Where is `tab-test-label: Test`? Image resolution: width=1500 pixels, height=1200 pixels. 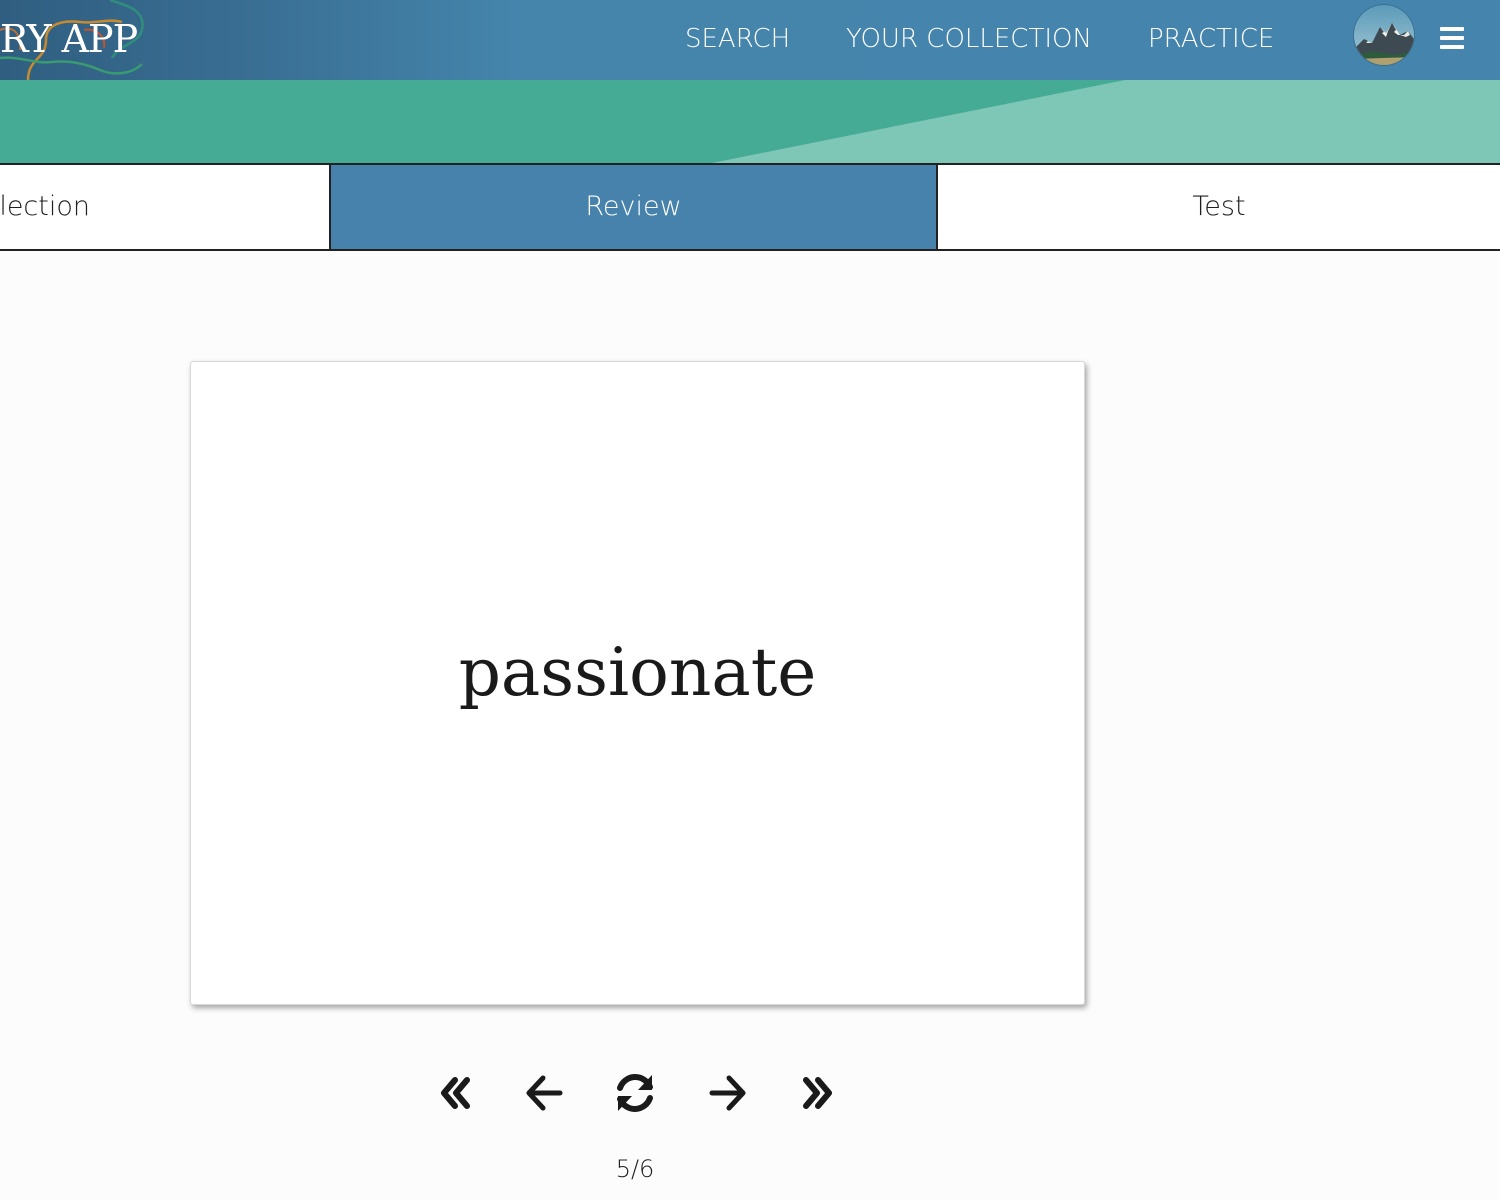 tab-test-label: Test is located at coordinates (1219, 206).